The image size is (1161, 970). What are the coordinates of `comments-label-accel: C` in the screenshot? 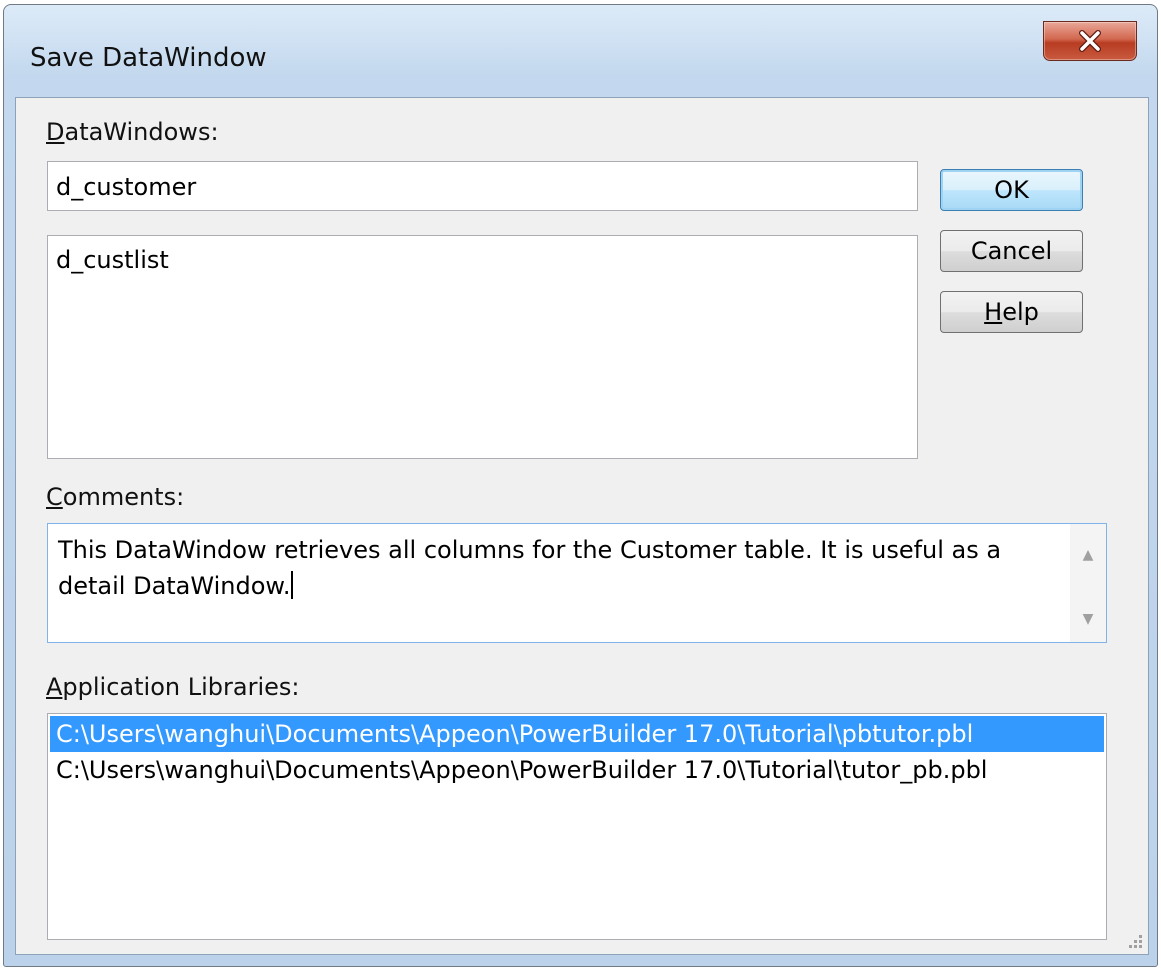 It's located at (54, 497).